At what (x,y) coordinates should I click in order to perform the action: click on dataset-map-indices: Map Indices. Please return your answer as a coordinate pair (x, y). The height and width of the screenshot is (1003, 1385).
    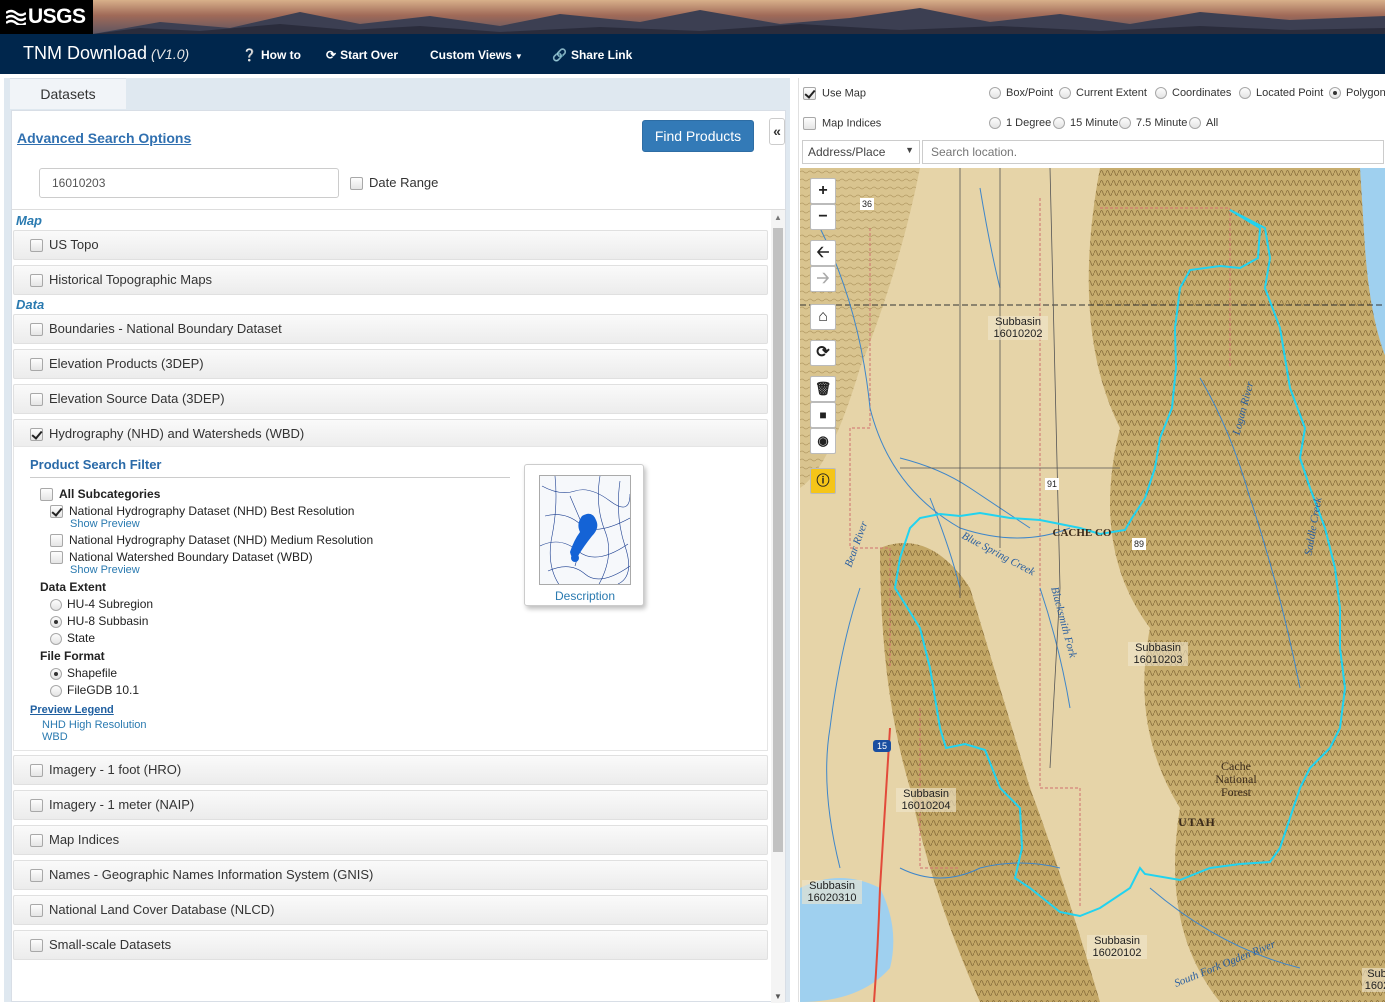
    Looking at the image, I should click on (390, 840).